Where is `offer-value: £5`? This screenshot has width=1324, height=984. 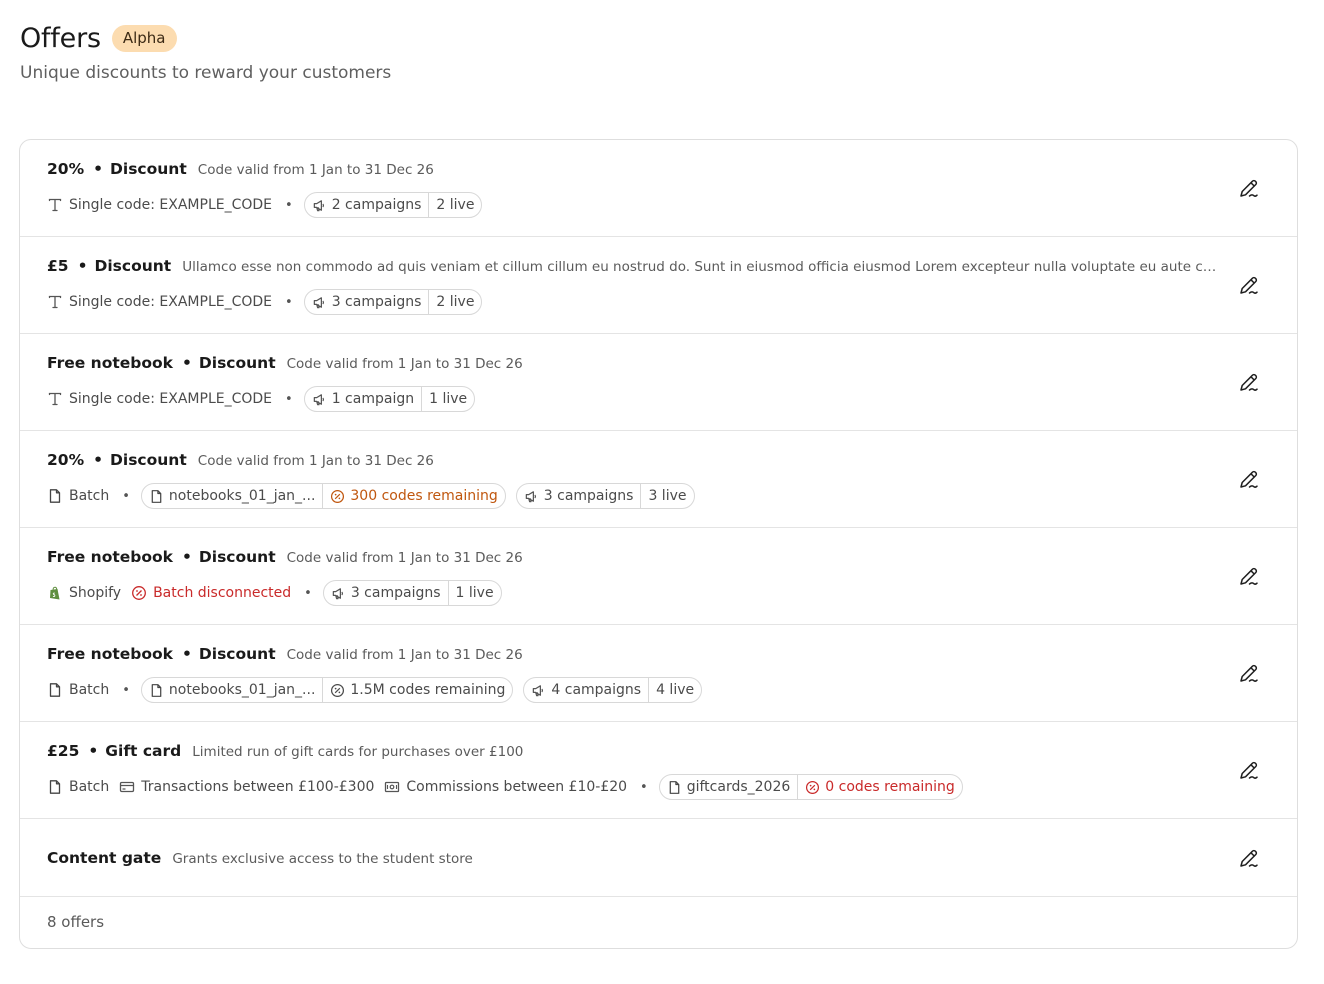
offer-value: £5 is located at coordinates (58, 266).